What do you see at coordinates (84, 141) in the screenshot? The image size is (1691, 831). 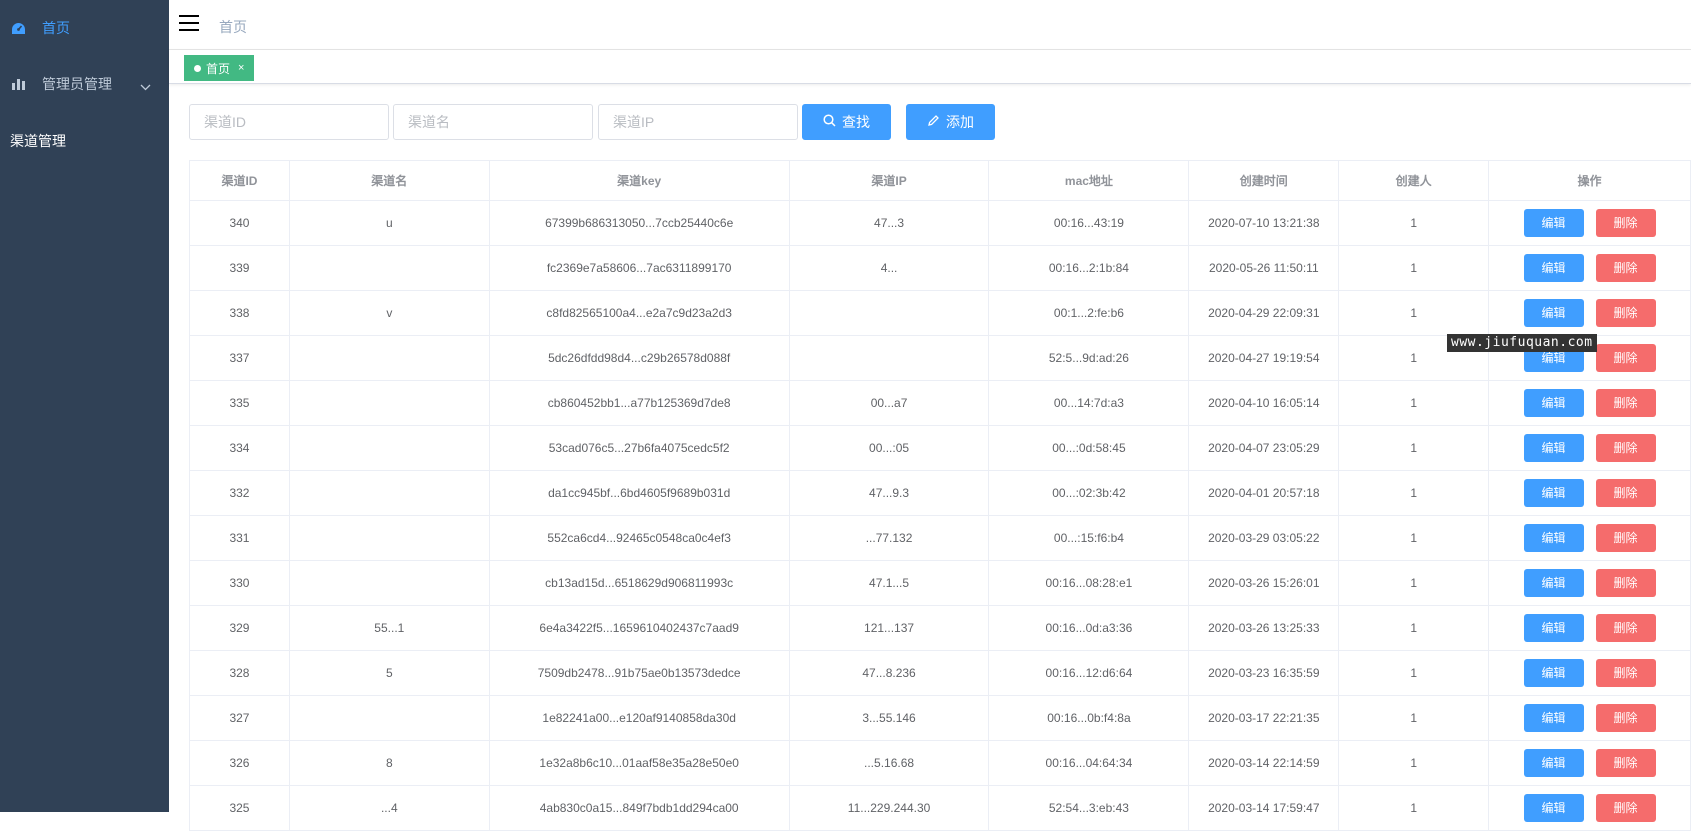 I see `sidebar-item-channel: 渠道管理` at bounding box center [84, 141].